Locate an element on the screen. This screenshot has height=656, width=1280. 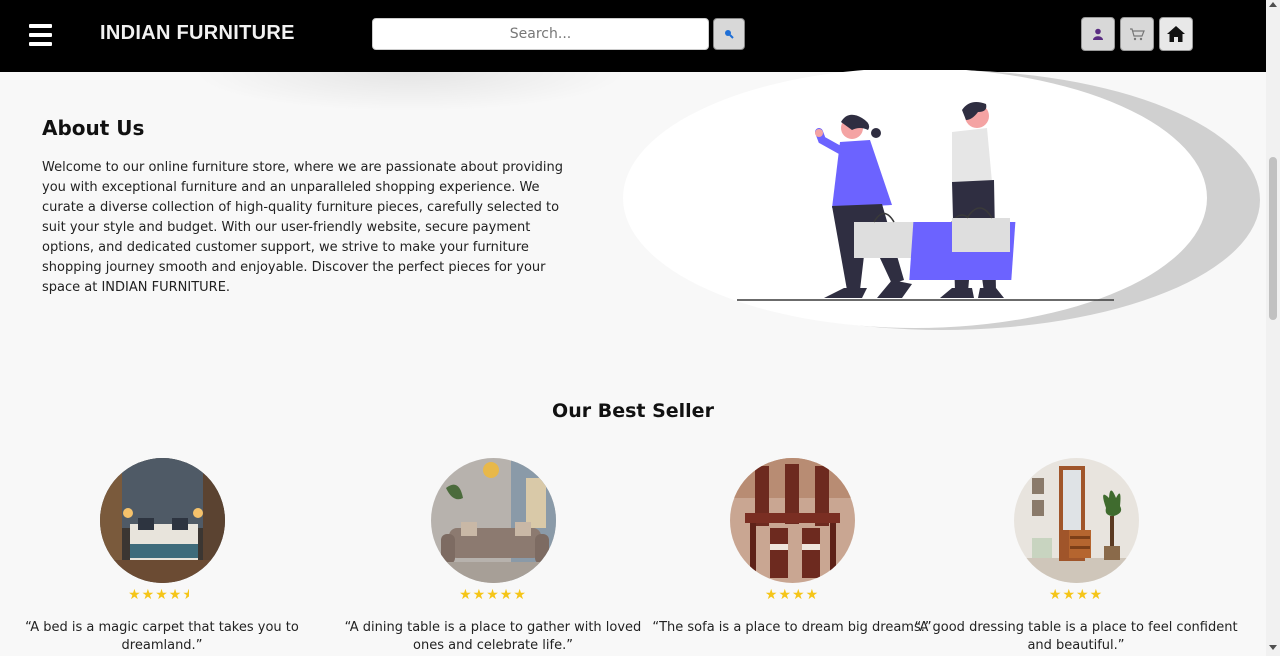
top-nav-bar: INDIAN FURNITURE is located at coordinates (633, 36).